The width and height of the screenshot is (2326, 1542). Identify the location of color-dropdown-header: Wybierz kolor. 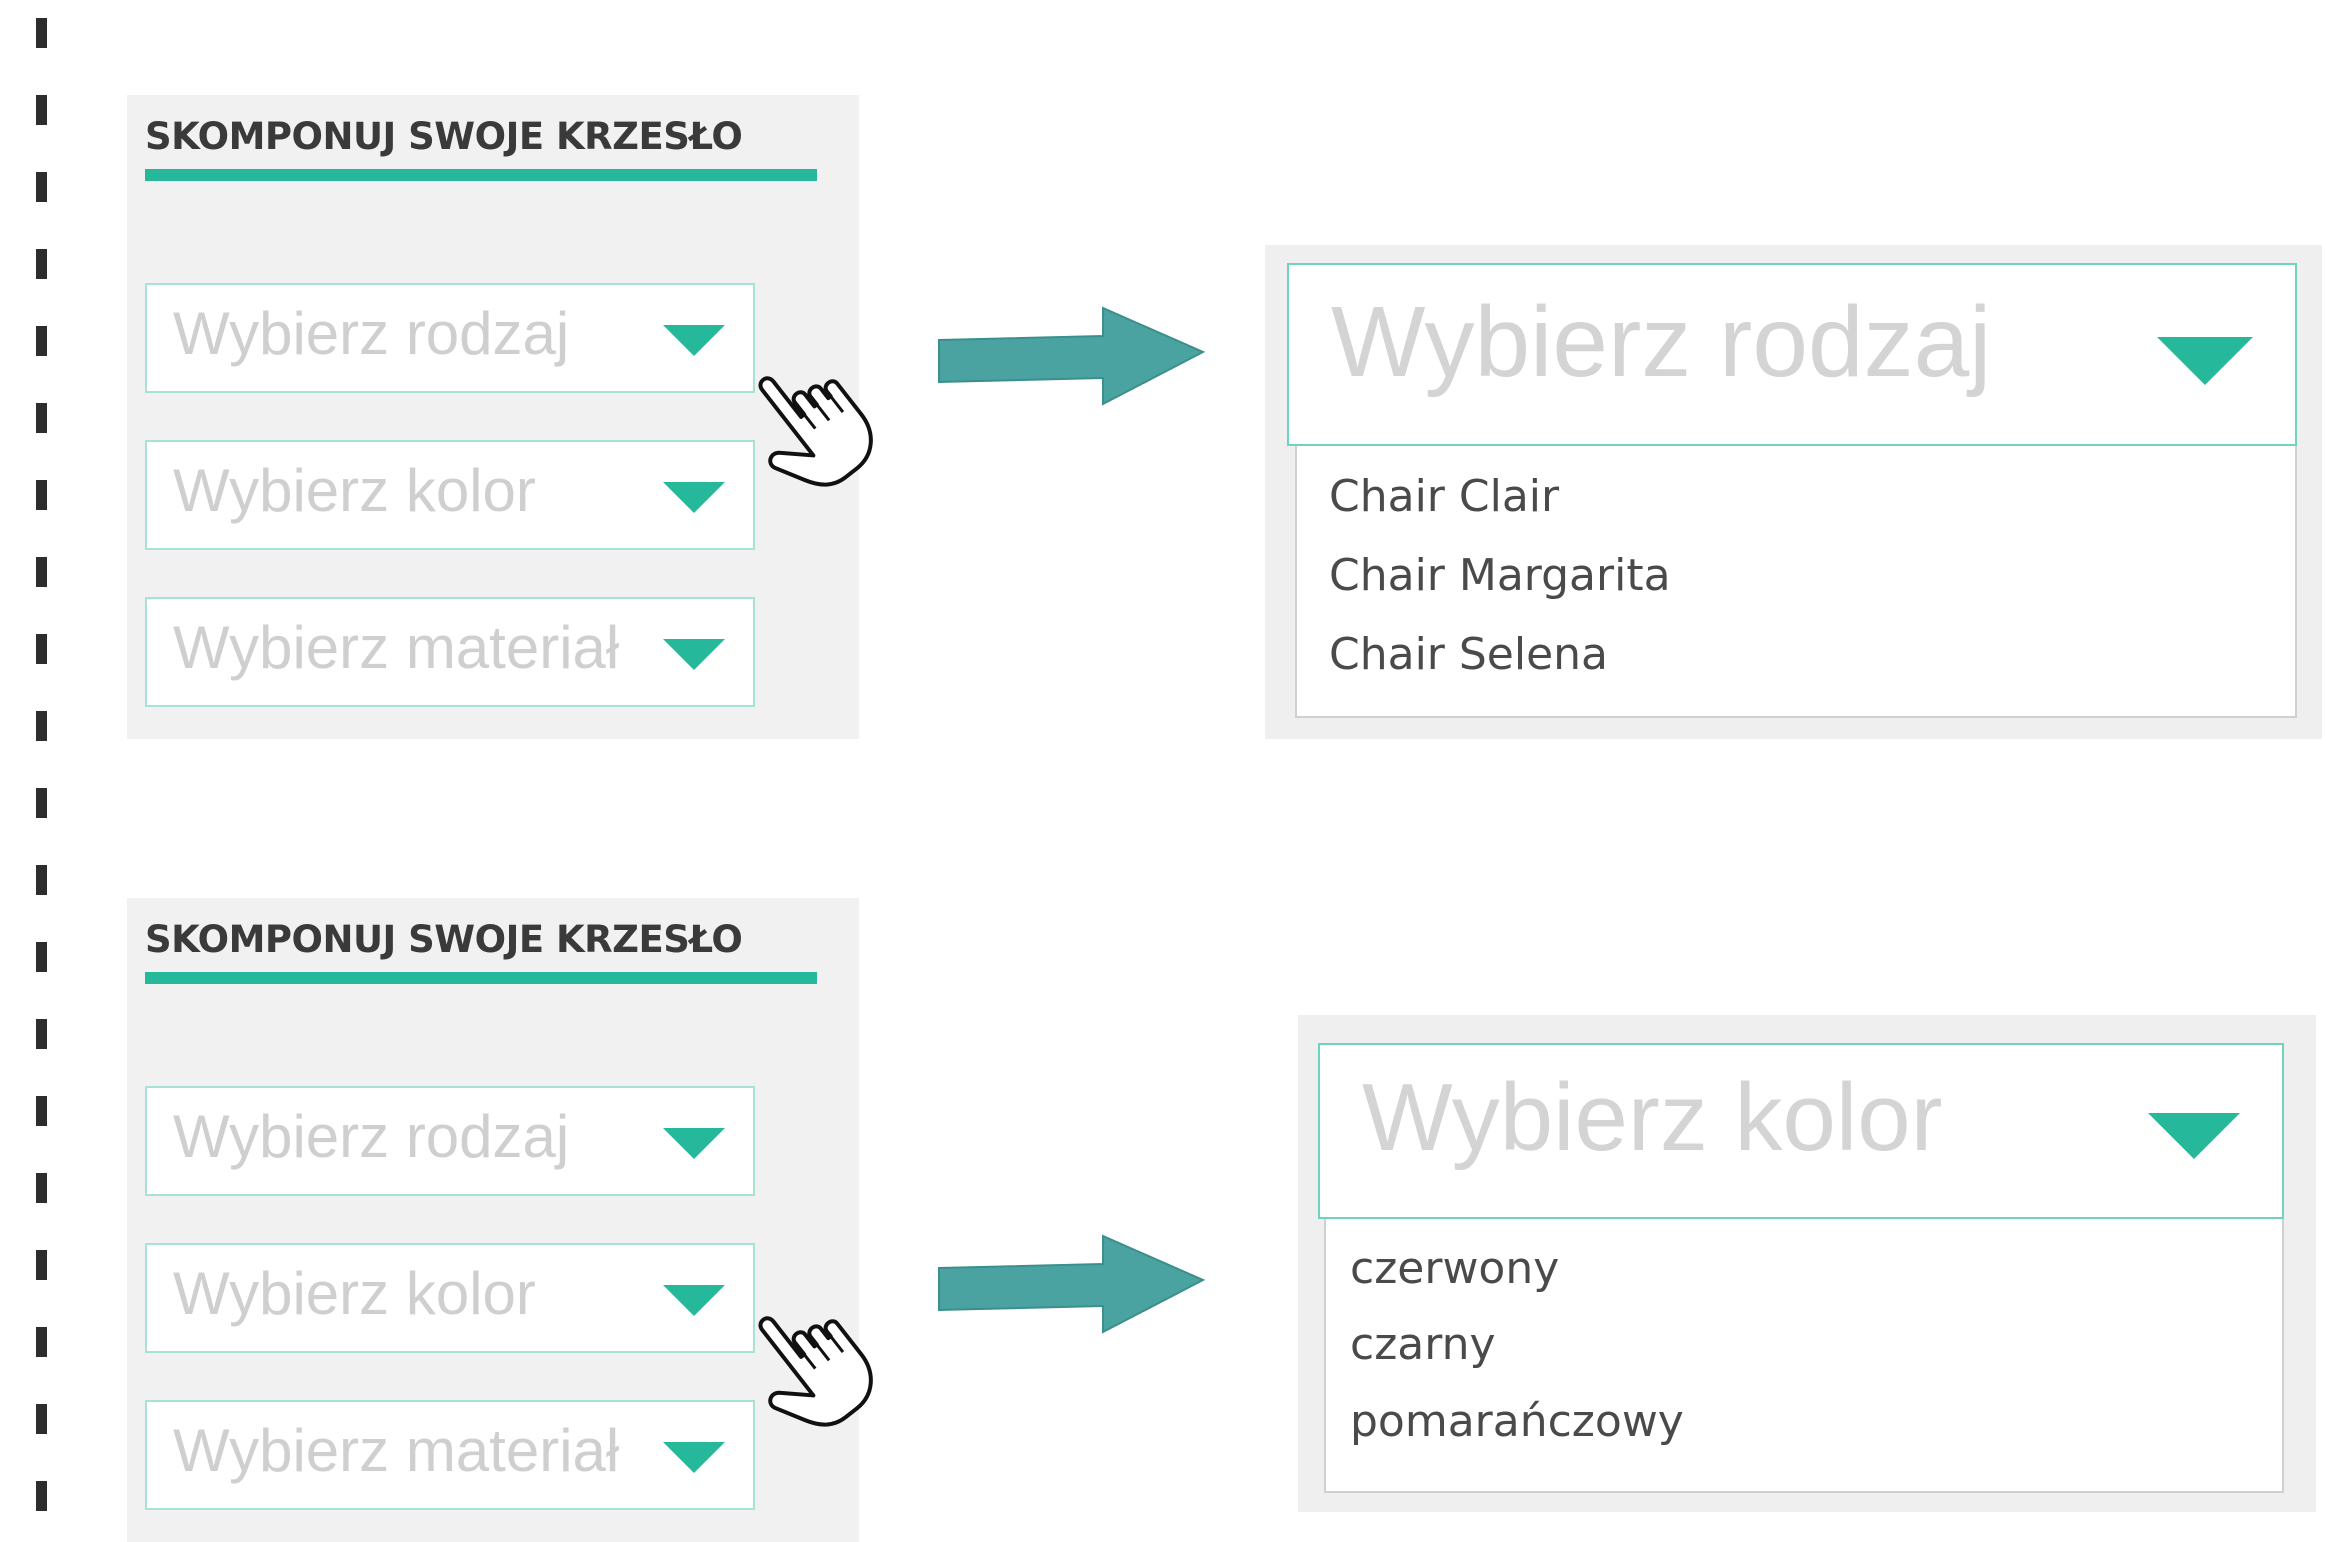
(1801, 1131).